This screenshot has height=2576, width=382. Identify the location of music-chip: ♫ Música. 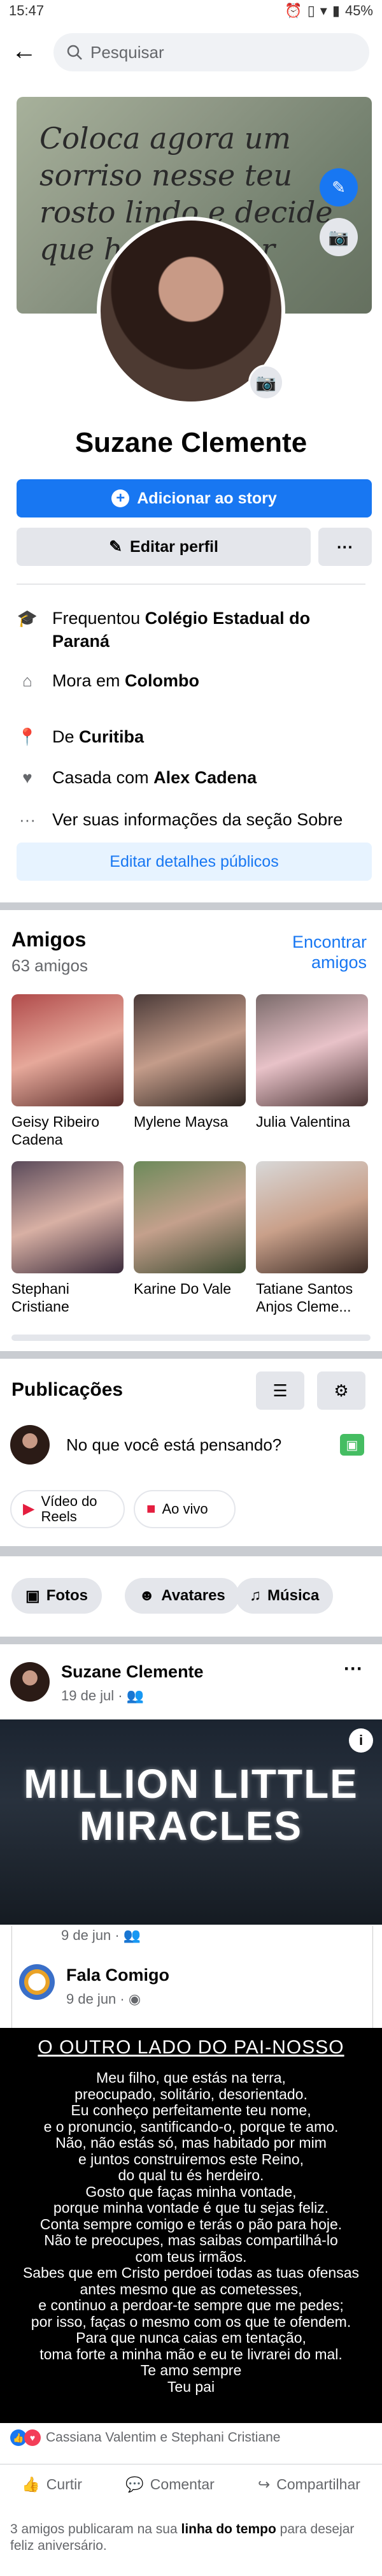
(285, 1596).